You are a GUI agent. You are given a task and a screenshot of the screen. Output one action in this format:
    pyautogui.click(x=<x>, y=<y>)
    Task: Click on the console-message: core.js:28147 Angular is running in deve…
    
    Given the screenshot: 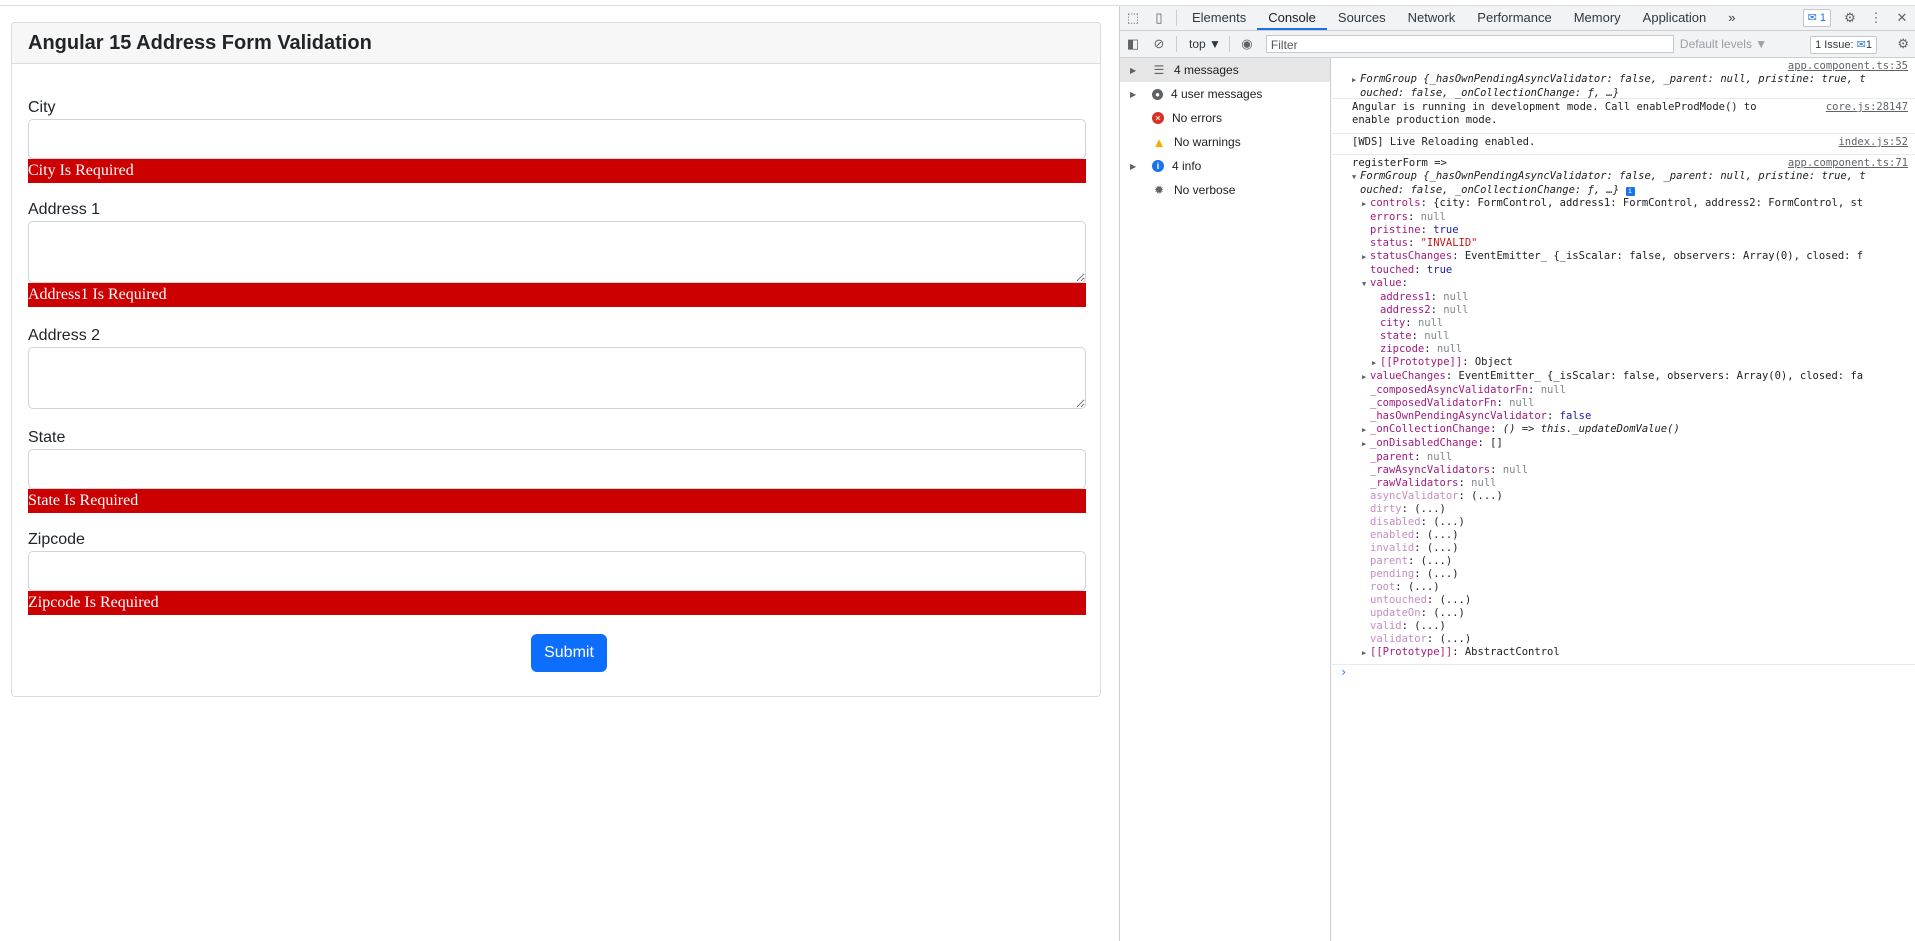 What is the action you would take?
    pyautogui.click(x=1622, y=116)
    